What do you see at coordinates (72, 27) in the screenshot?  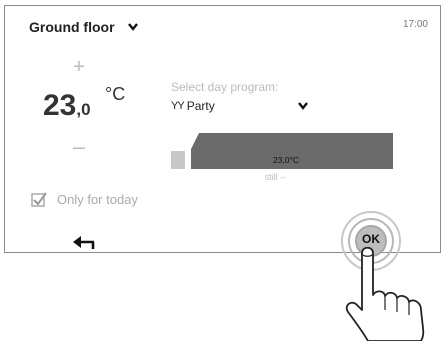 I see `zone-name: Ground floor` at bounding box center [72, 27].